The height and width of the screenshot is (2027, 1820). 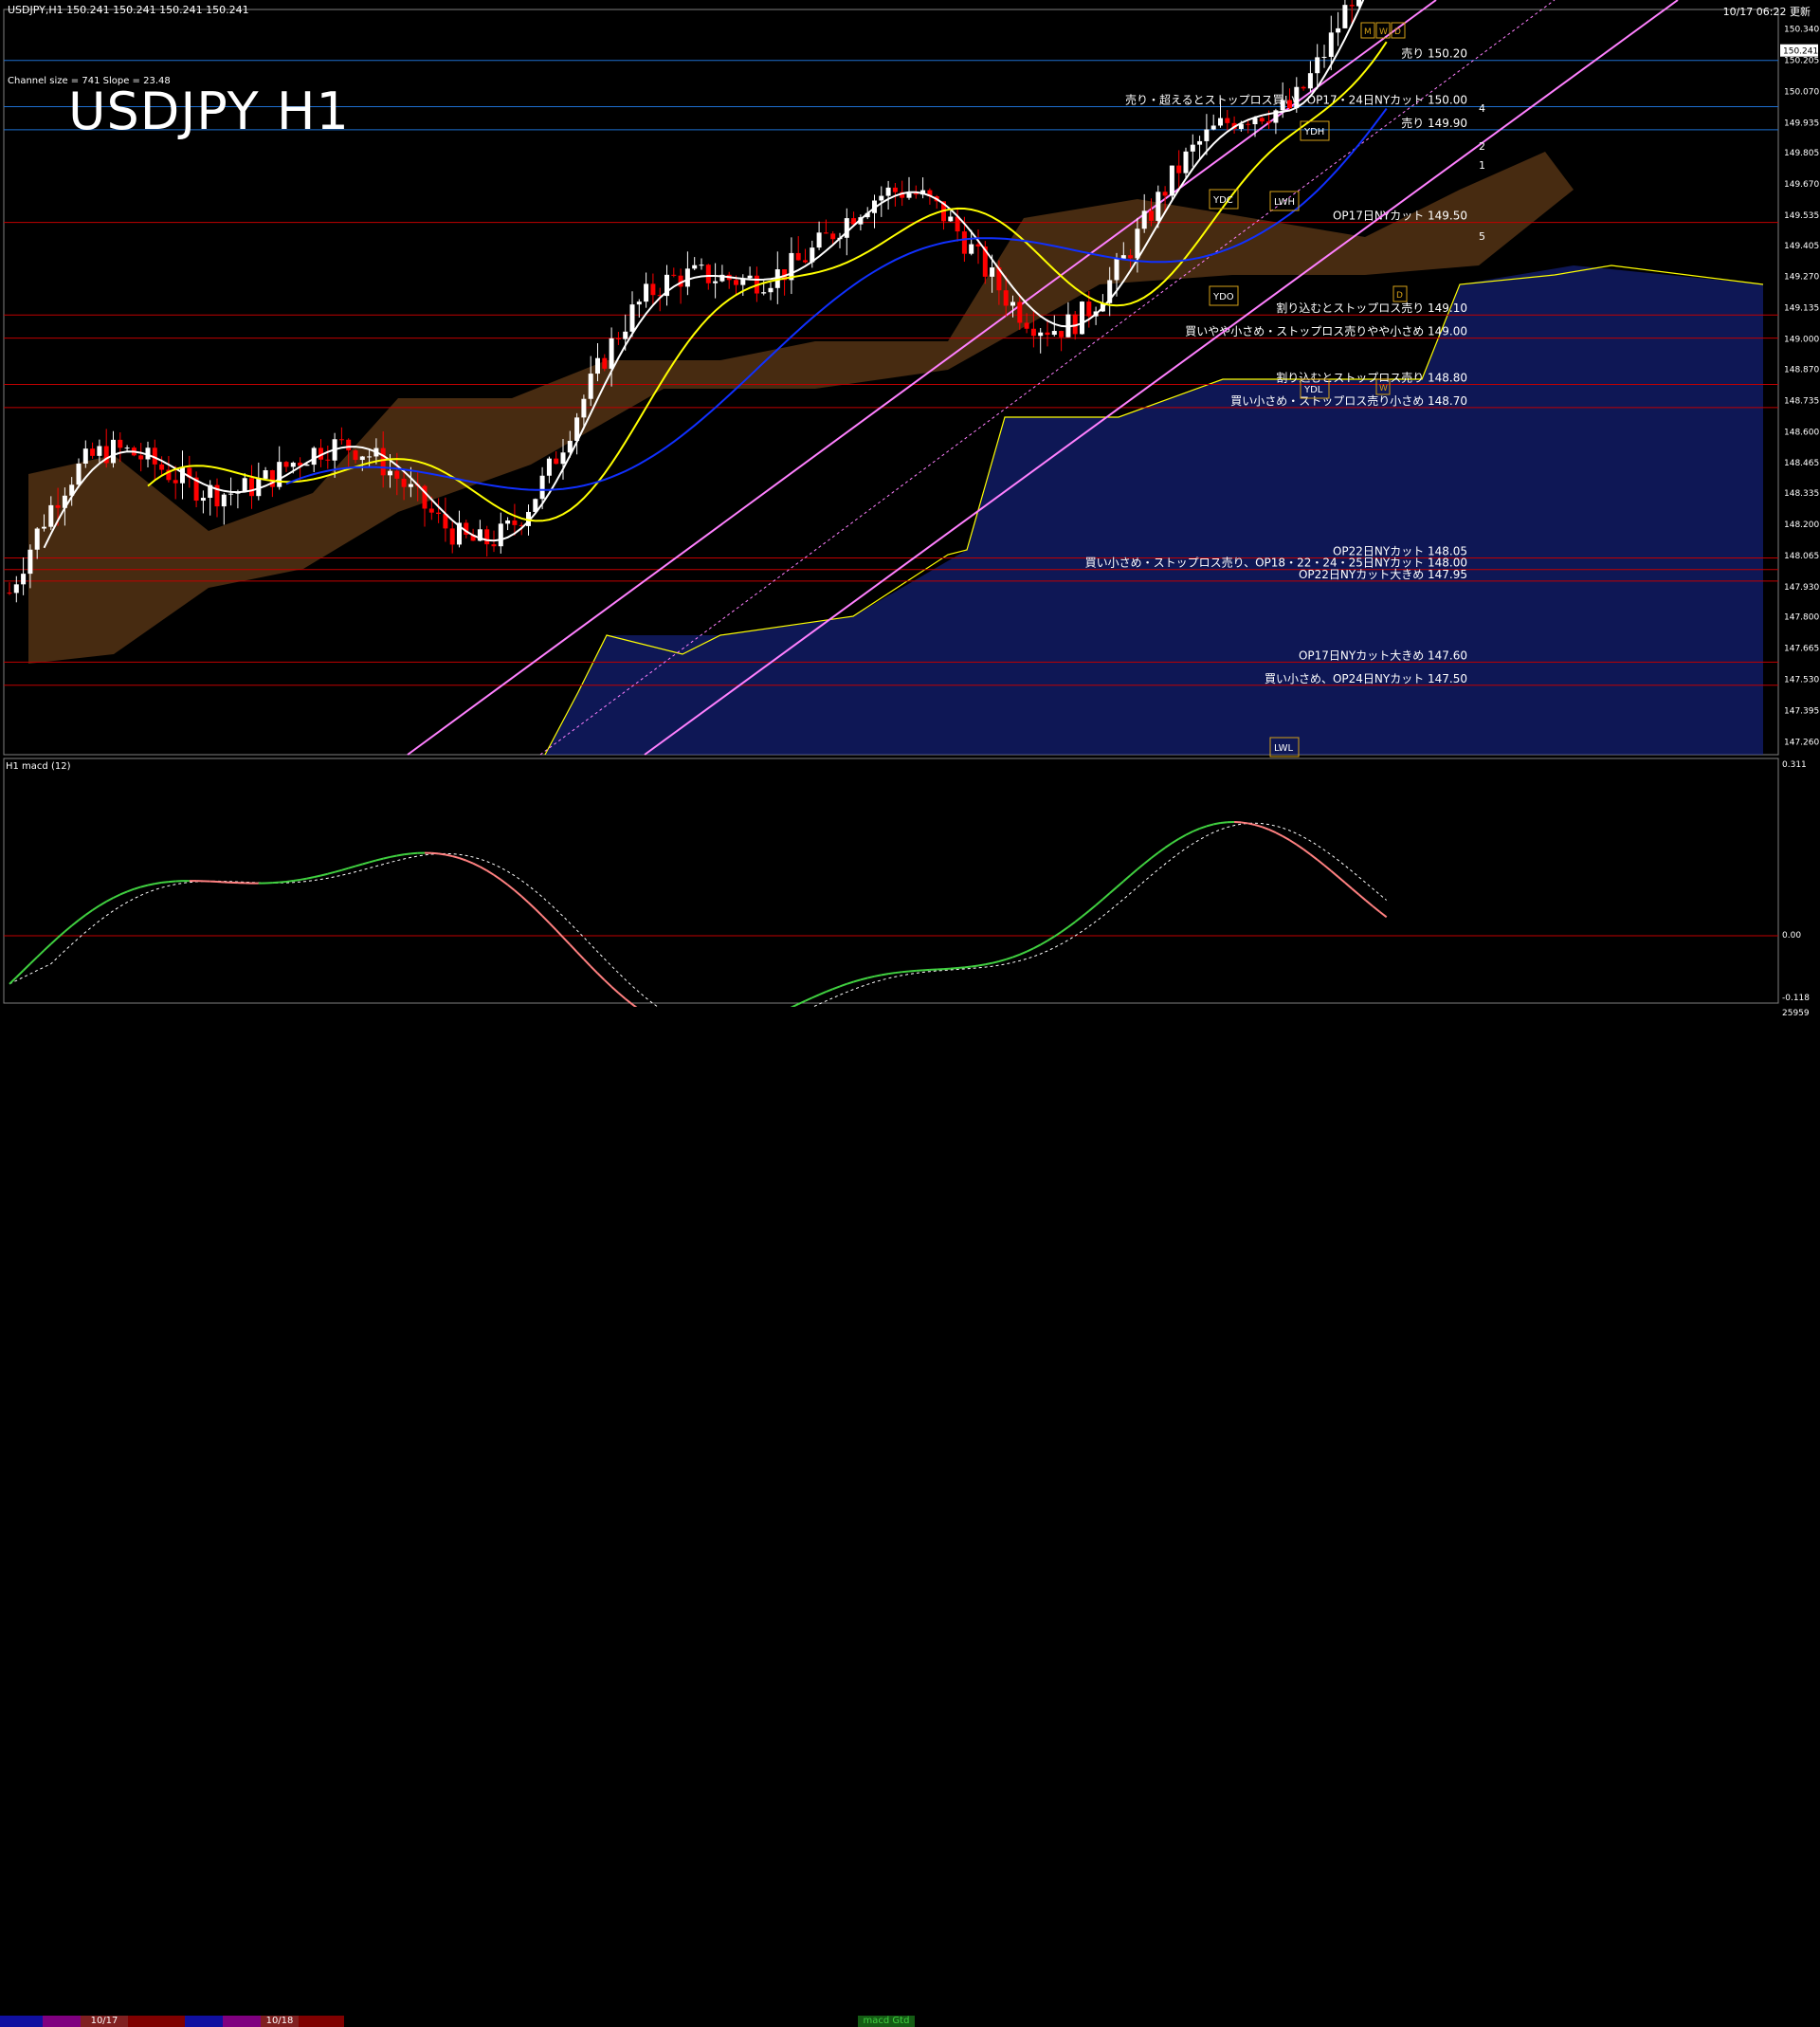 I want to click on chart-title: USDJPY H1, so click(x=209, y=111).